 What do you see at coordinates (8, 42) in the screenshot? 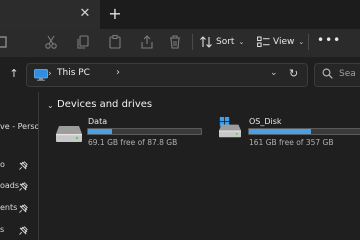
I see `new-item-icon` at bounding box center [8, 42].